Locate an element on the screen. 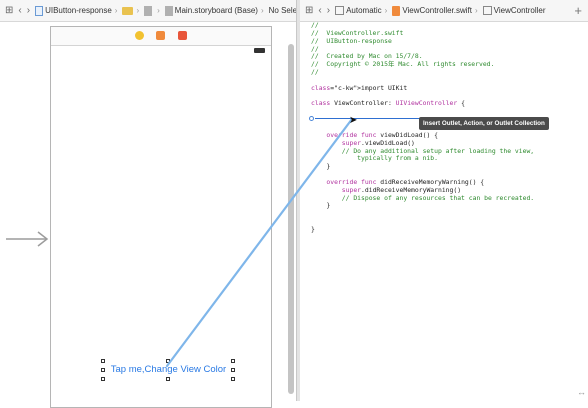 Image resolution: width=588 pixels, height=408 pixels. insert-position-line is located at coordinates (369, 118).